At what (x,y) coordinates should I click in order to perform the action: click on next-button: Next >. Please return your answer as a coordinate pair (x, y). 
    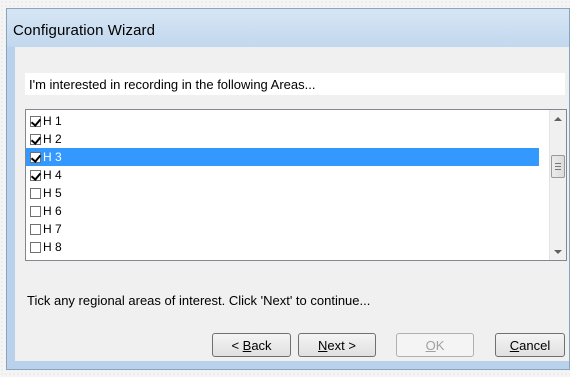
    Looking at the image, I should click on (337, 345).